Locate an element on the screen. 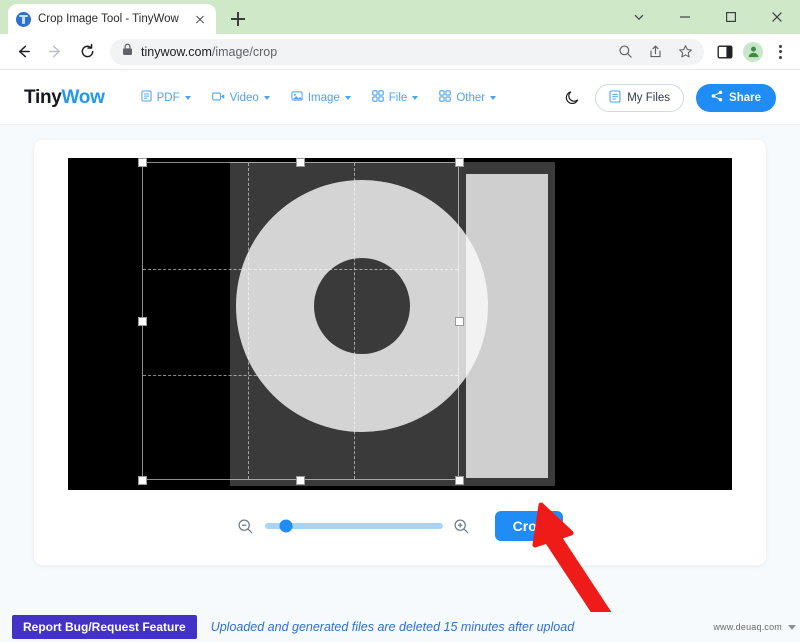 The width and height of the screenshot is (800, 642). address-bar: tinywow.com/image/crop is located at coordinates (407, 51).